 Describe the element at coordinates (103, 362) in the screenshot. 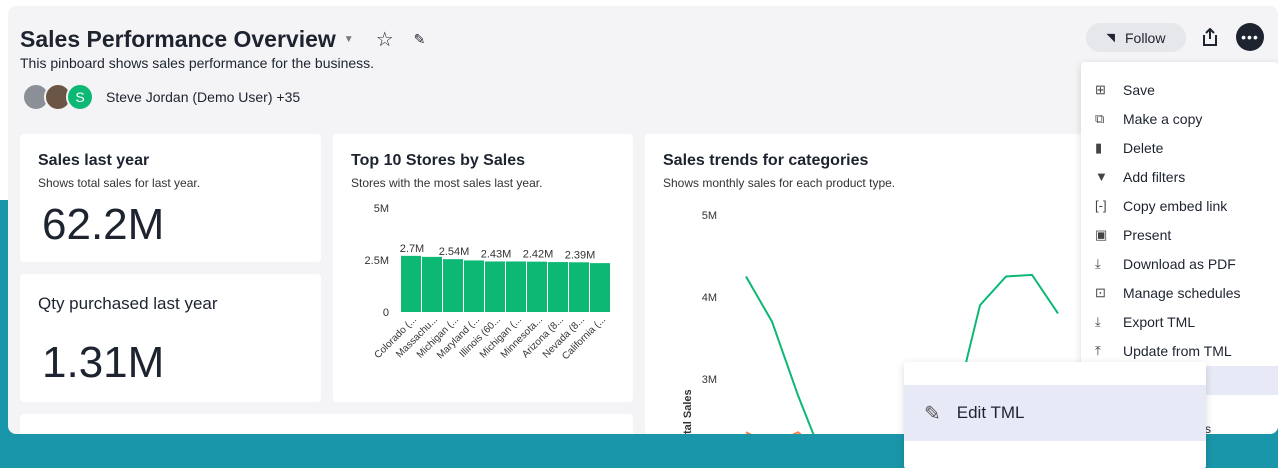

I see `kpi-value: 1.31M` at that location.